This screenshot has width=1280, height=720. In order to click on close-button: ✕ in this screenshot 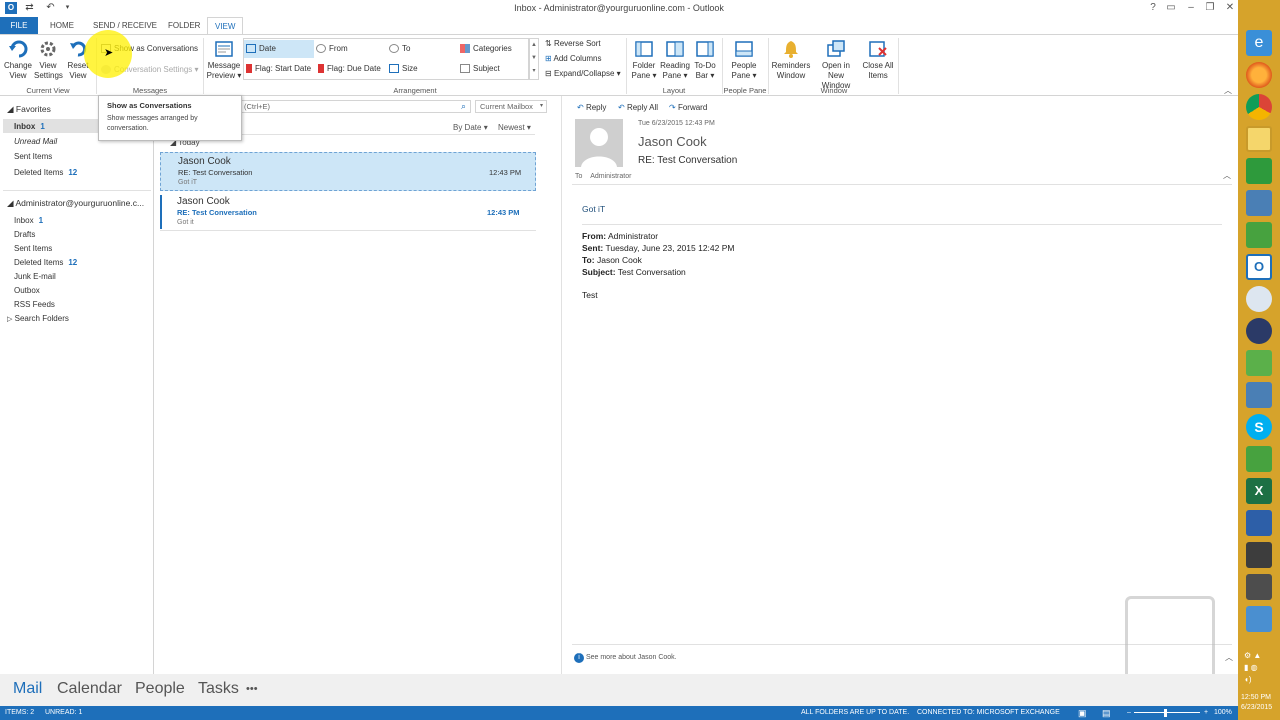, I will do `click(1230, 8)`.